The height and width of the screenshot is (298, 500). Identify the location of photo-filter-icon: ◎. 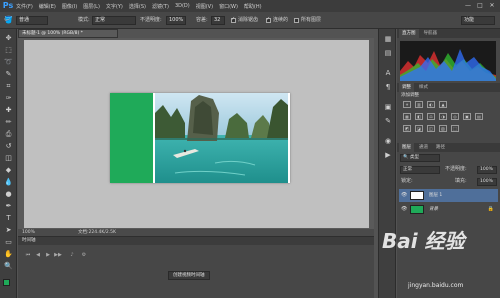
(455, 116).